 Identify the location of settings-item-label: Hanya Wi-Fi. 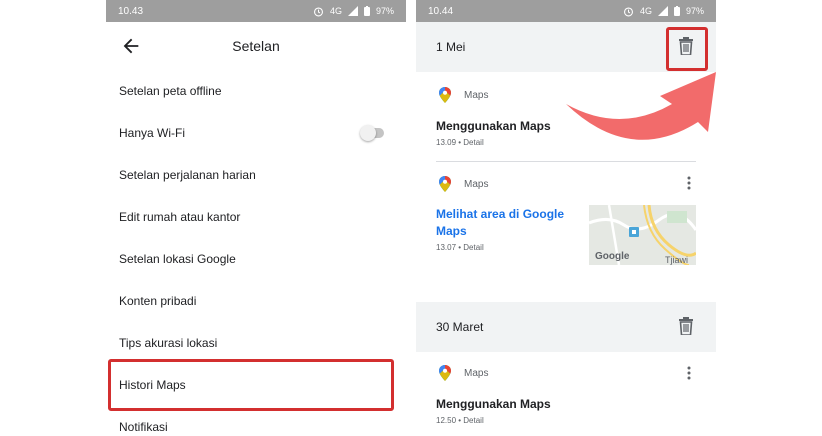
(152, 133).